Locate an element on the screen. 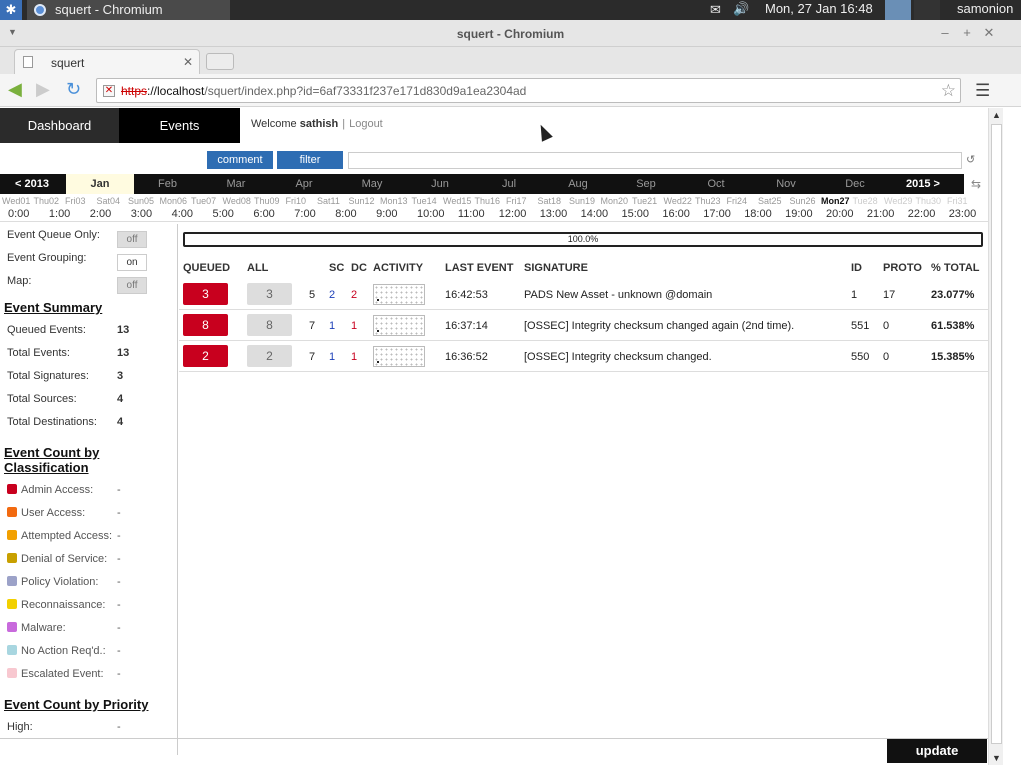 The image size is (1021, 765). session-user: samonion is located at coordinates (985, 9).